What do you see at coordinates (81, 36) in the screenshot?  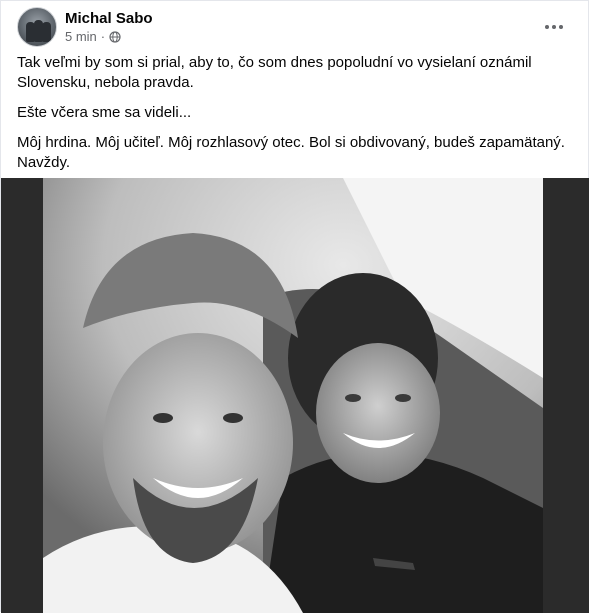 I see `post-time: 5 min` at bounding box center [81, 36].